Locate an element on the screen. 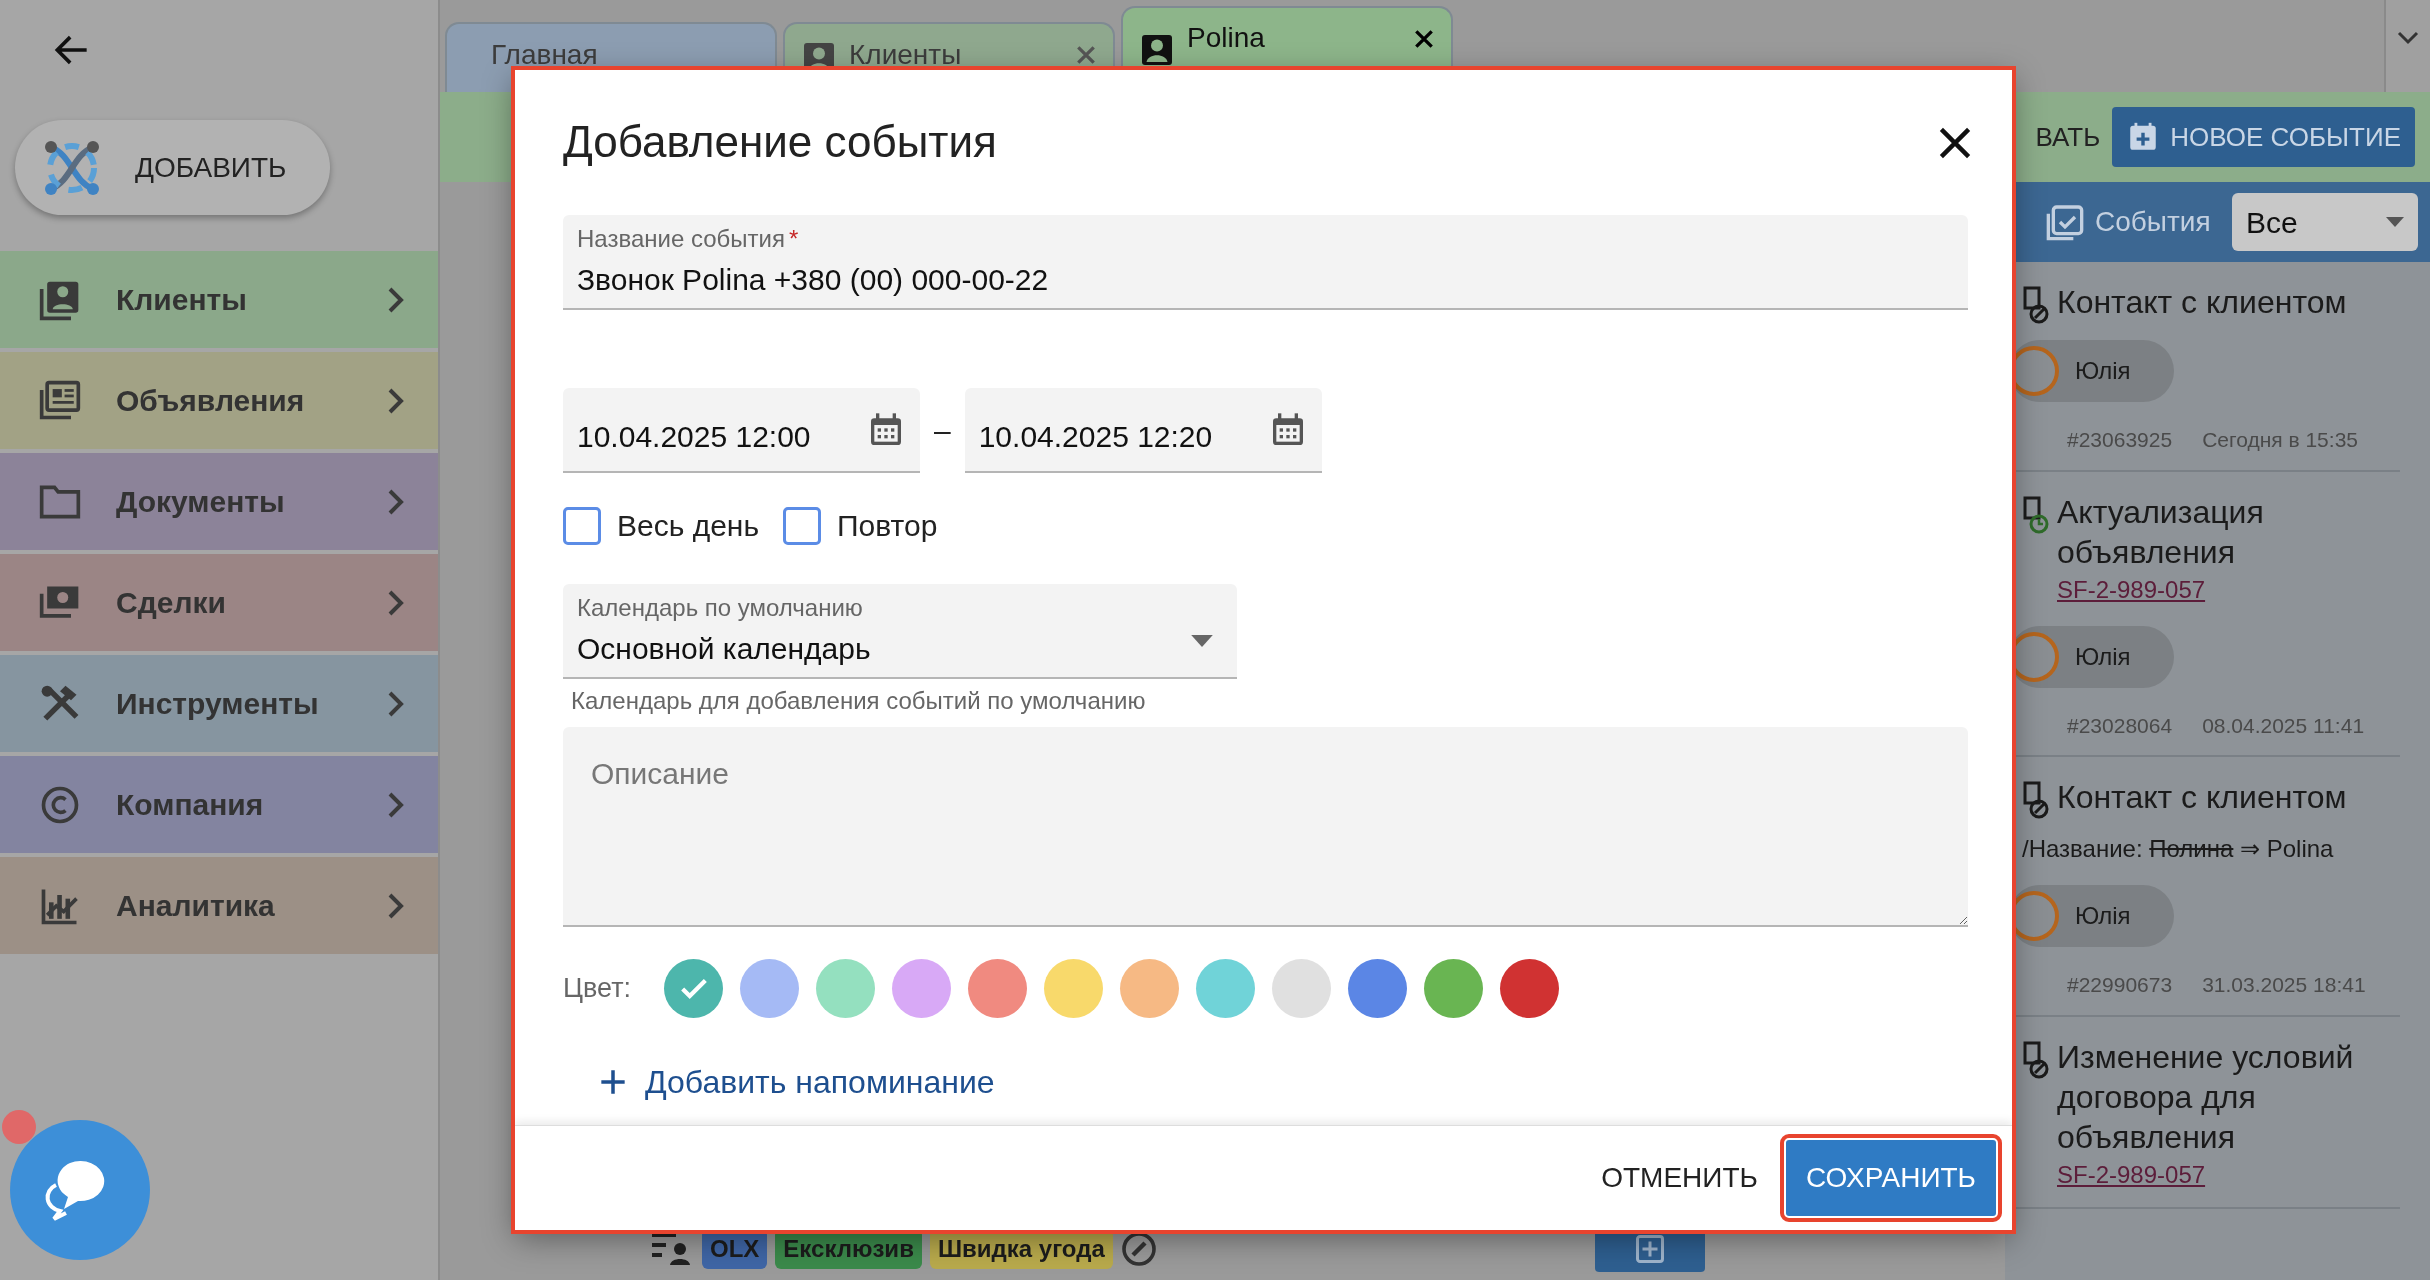 Image resolution: width=2430 pixels, height=1280 pixels. panel-title: События is located at coordinates (2153, 222).